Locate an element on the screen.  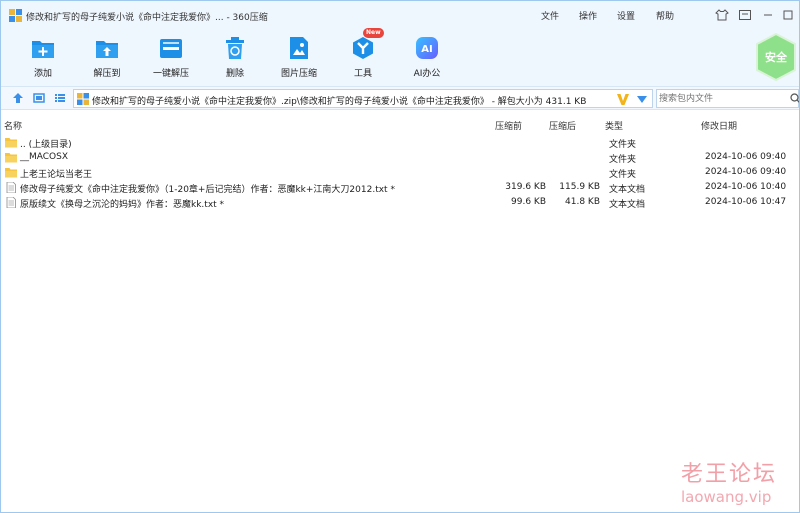
search-field is located at coordinates (727, 98).